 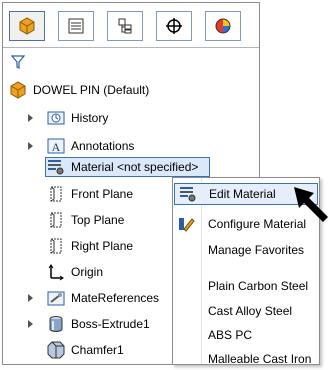 I want to click on configuration-manager-icon, so click(x=125, y=26).